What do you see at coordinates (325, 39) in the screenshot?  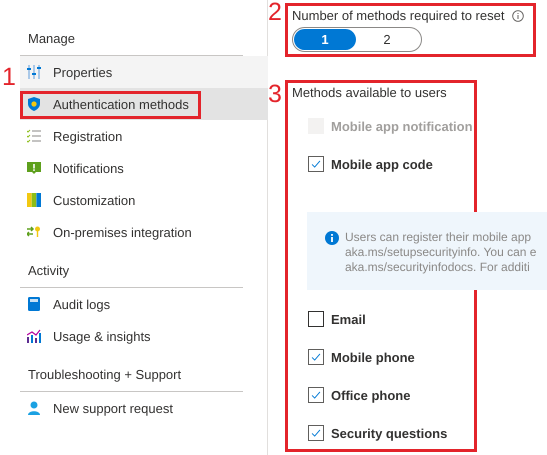 I see `toggle-option: 1` at bounding box center [325, 39].